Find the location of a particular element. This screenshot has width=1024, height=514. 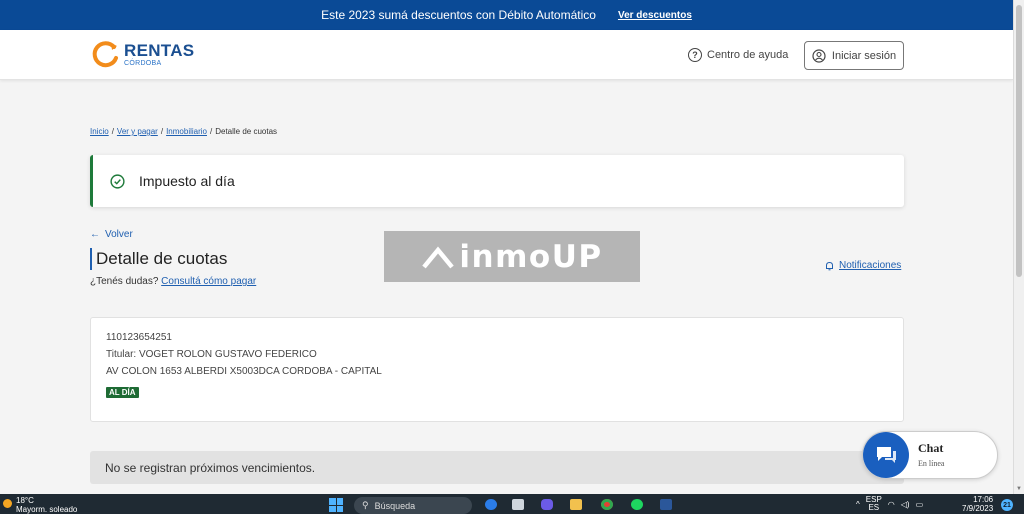

logo-title: RENTAS is located at coordinates (159, 50).